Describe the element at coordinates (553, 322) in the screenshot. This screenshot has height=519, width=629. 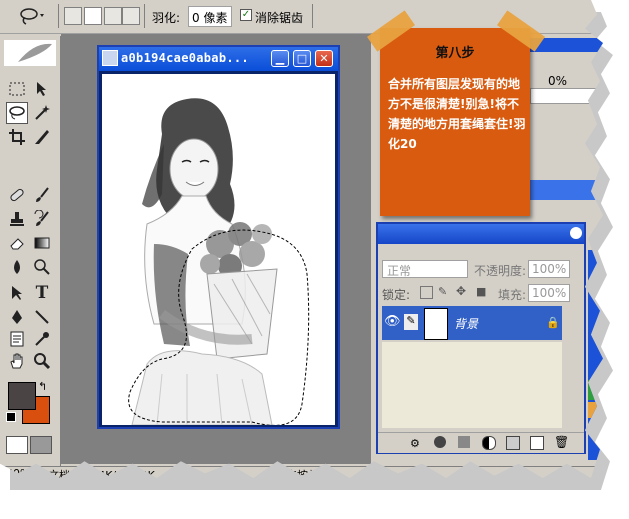
I see `layer-lock-icon: 🔒` at that location.